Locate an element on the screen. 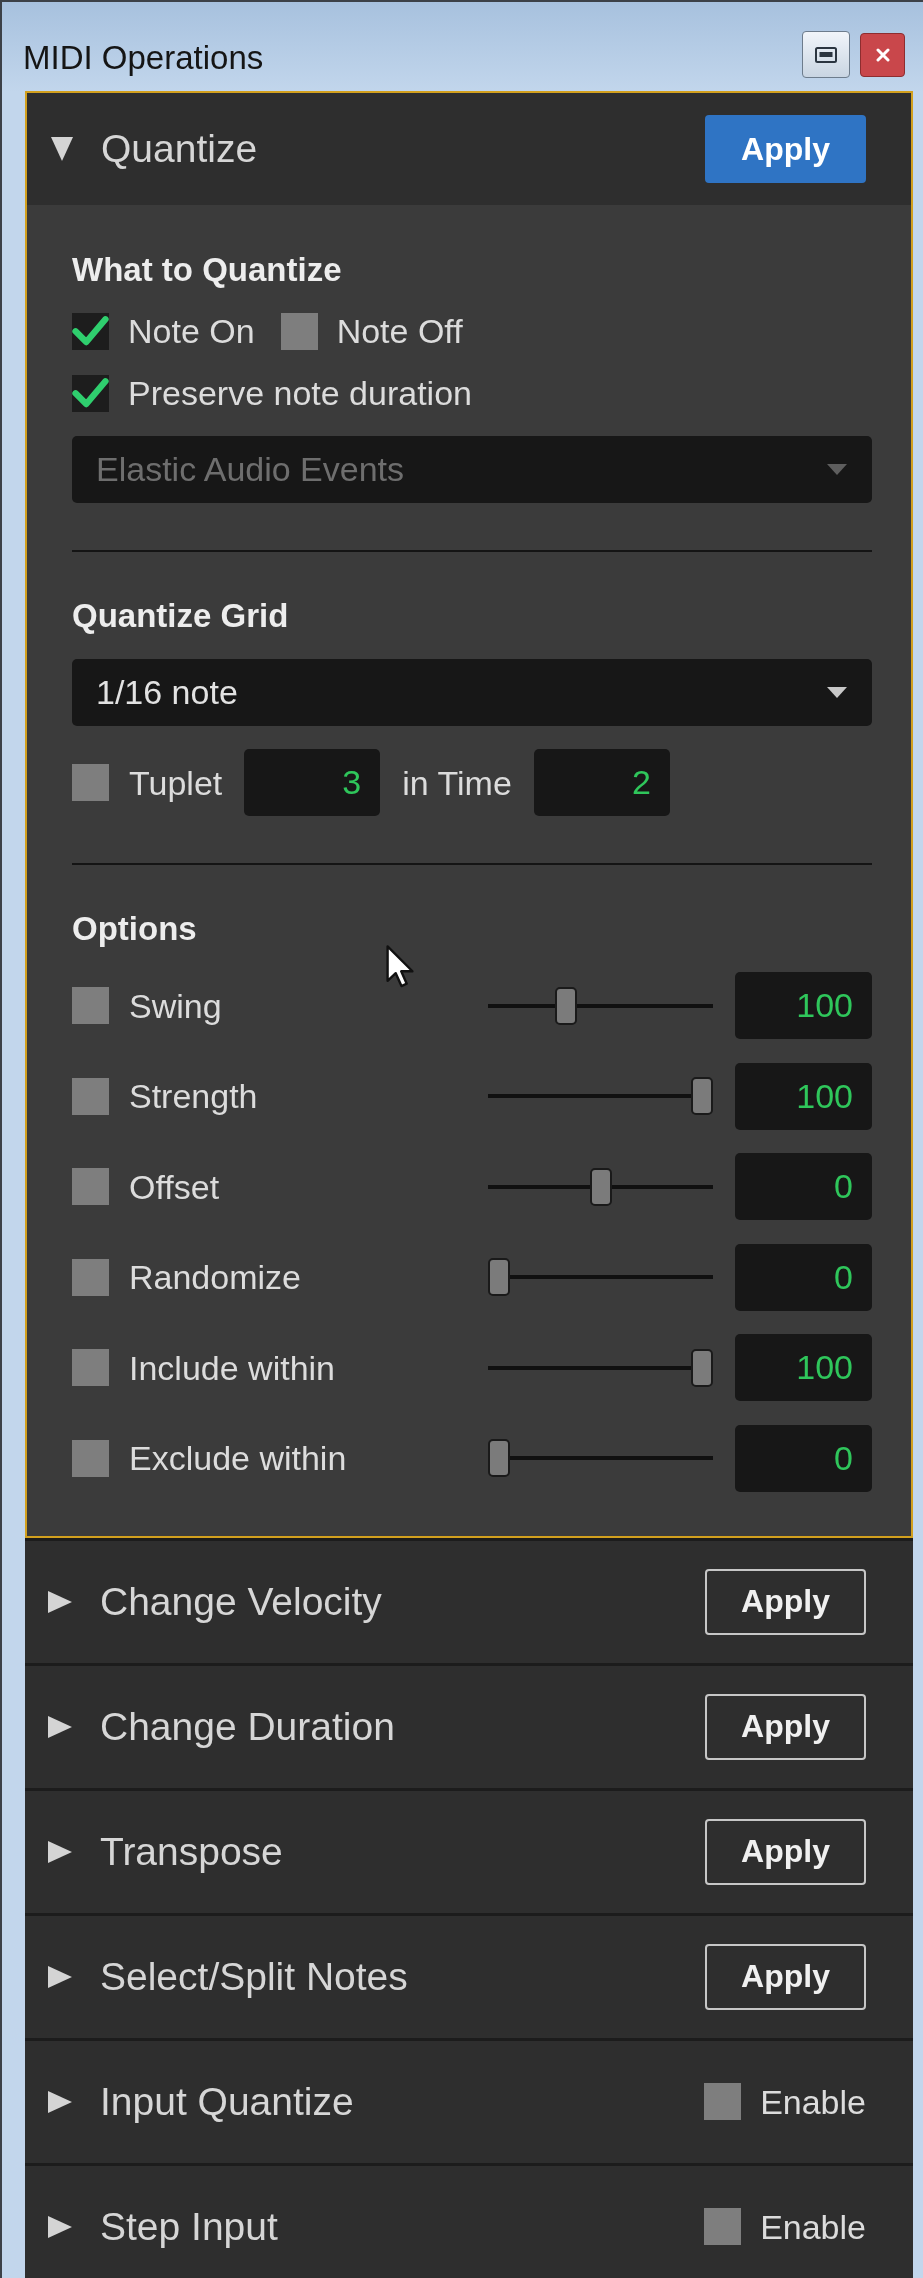 The height and width of the screenshot is (2278, 923). checkbox-label: Offset is located at coordinates (175, 1186).